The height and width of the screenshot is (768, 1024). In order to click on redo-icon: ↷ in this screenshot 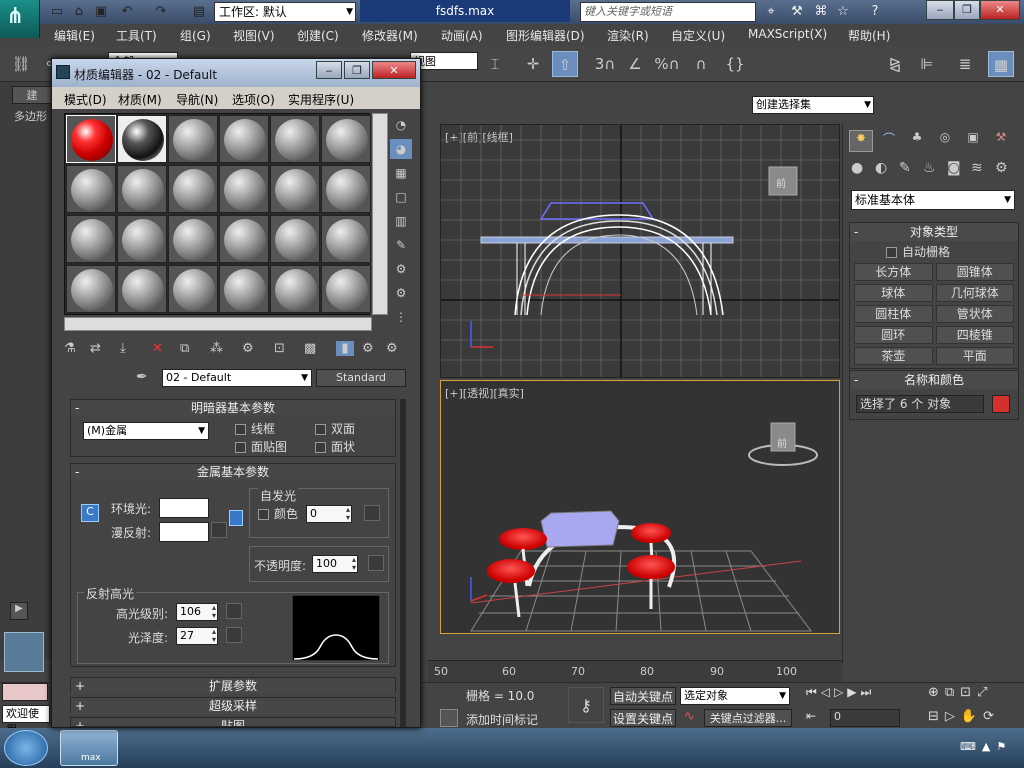, I will do `click(161, 12)`.